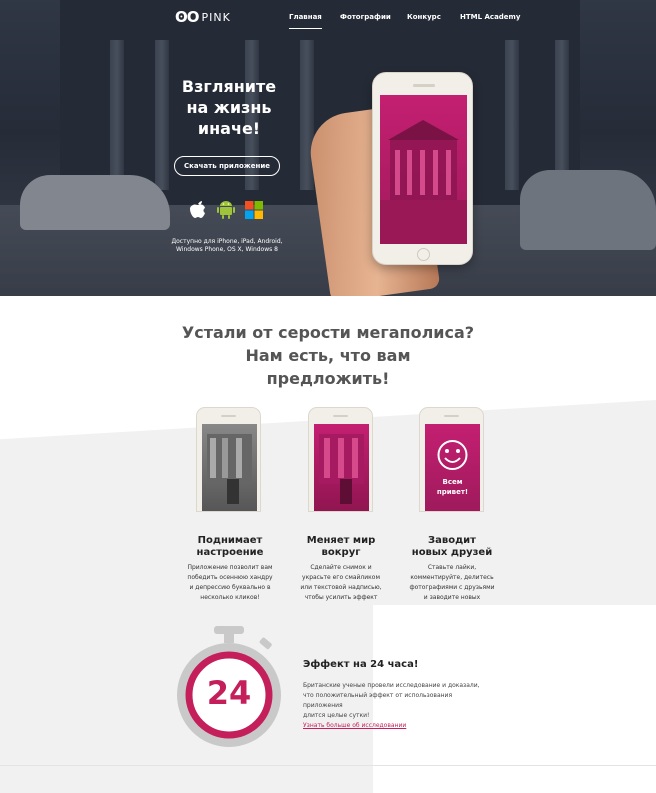 The height and width of the screenshot is (793, 656). What do you see at coordinates (452, 492) in the screenshot?
I see `phone-caption-line: привет!` at bounding box center [452, 492].